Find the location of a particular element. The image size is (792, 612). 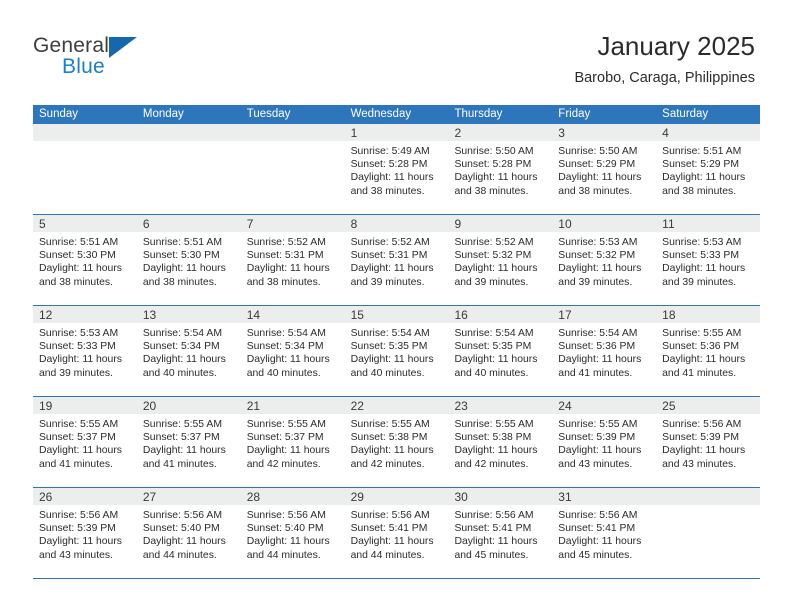

day-detail-line: and 39 minutes. is located at coordinates (595, 282).